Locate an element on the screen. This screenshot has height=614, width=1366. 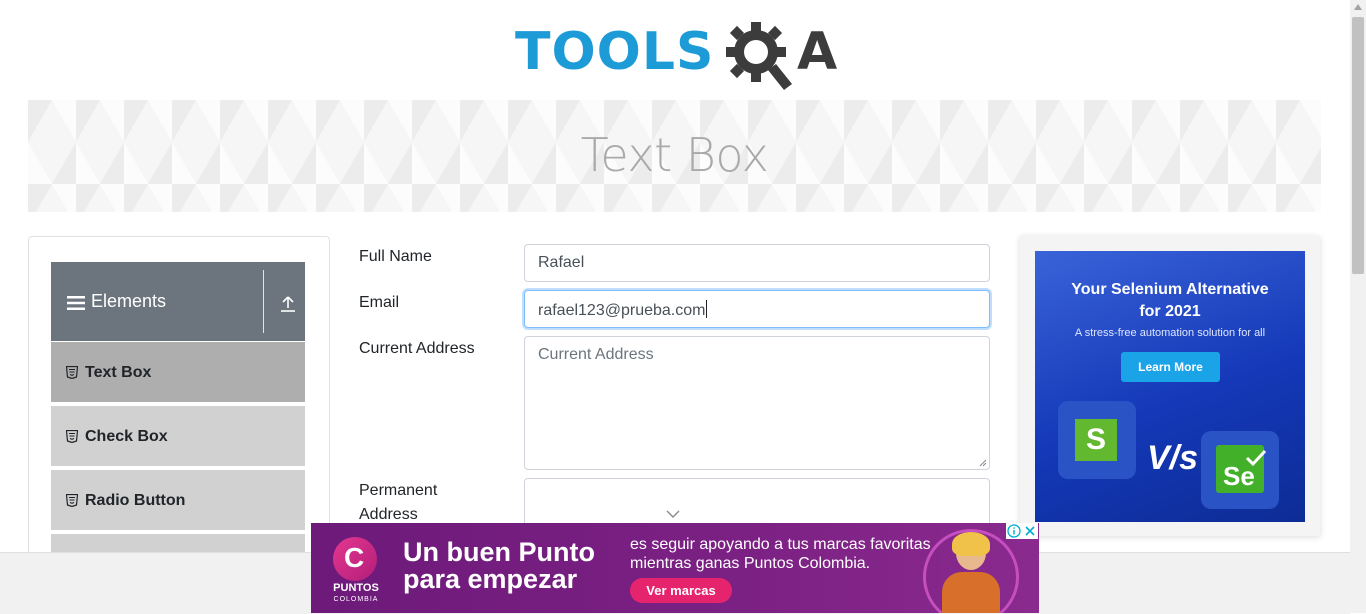
person-hair is located at coordinates (971, 544).